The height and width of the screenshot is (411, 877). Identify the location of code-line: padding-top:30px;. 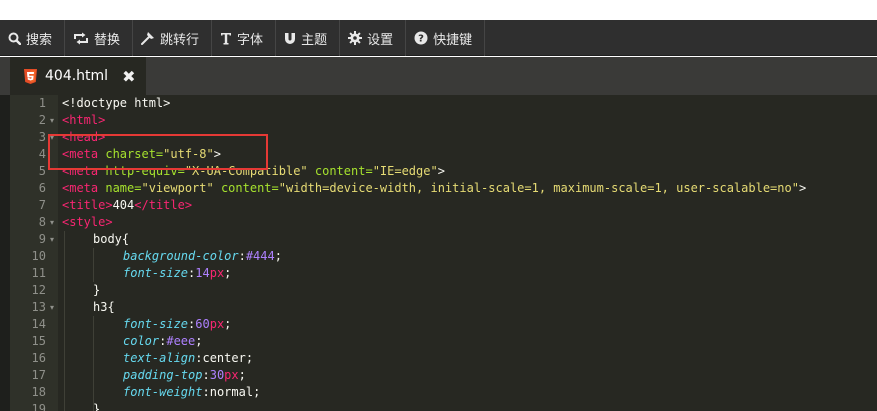
(184, 375).